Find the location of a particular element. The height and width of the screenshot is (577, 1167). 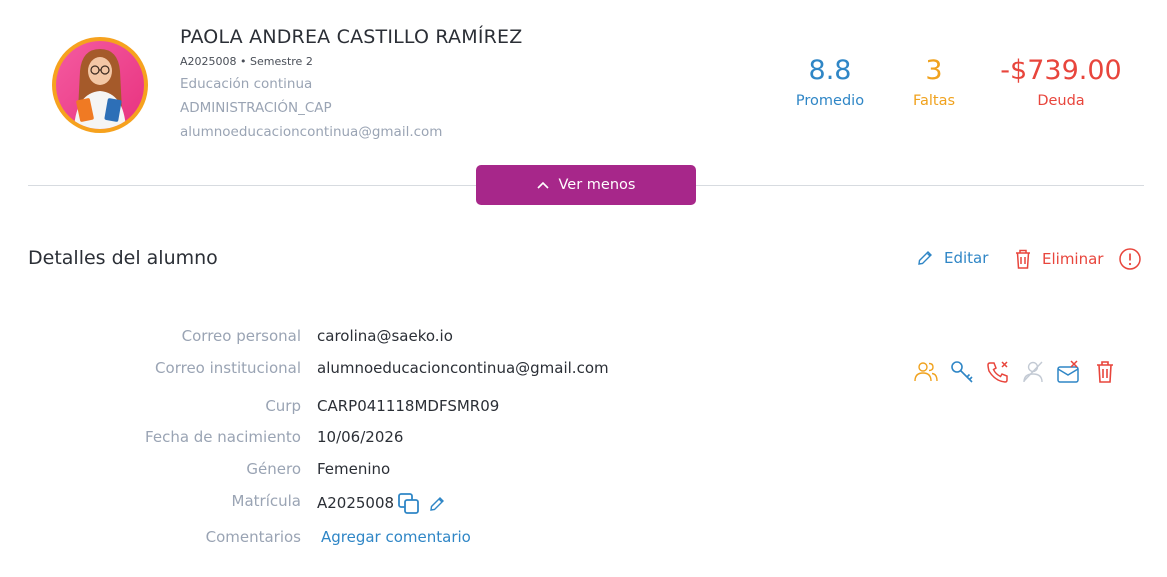

student-photo is located at coordinates (100, 85).